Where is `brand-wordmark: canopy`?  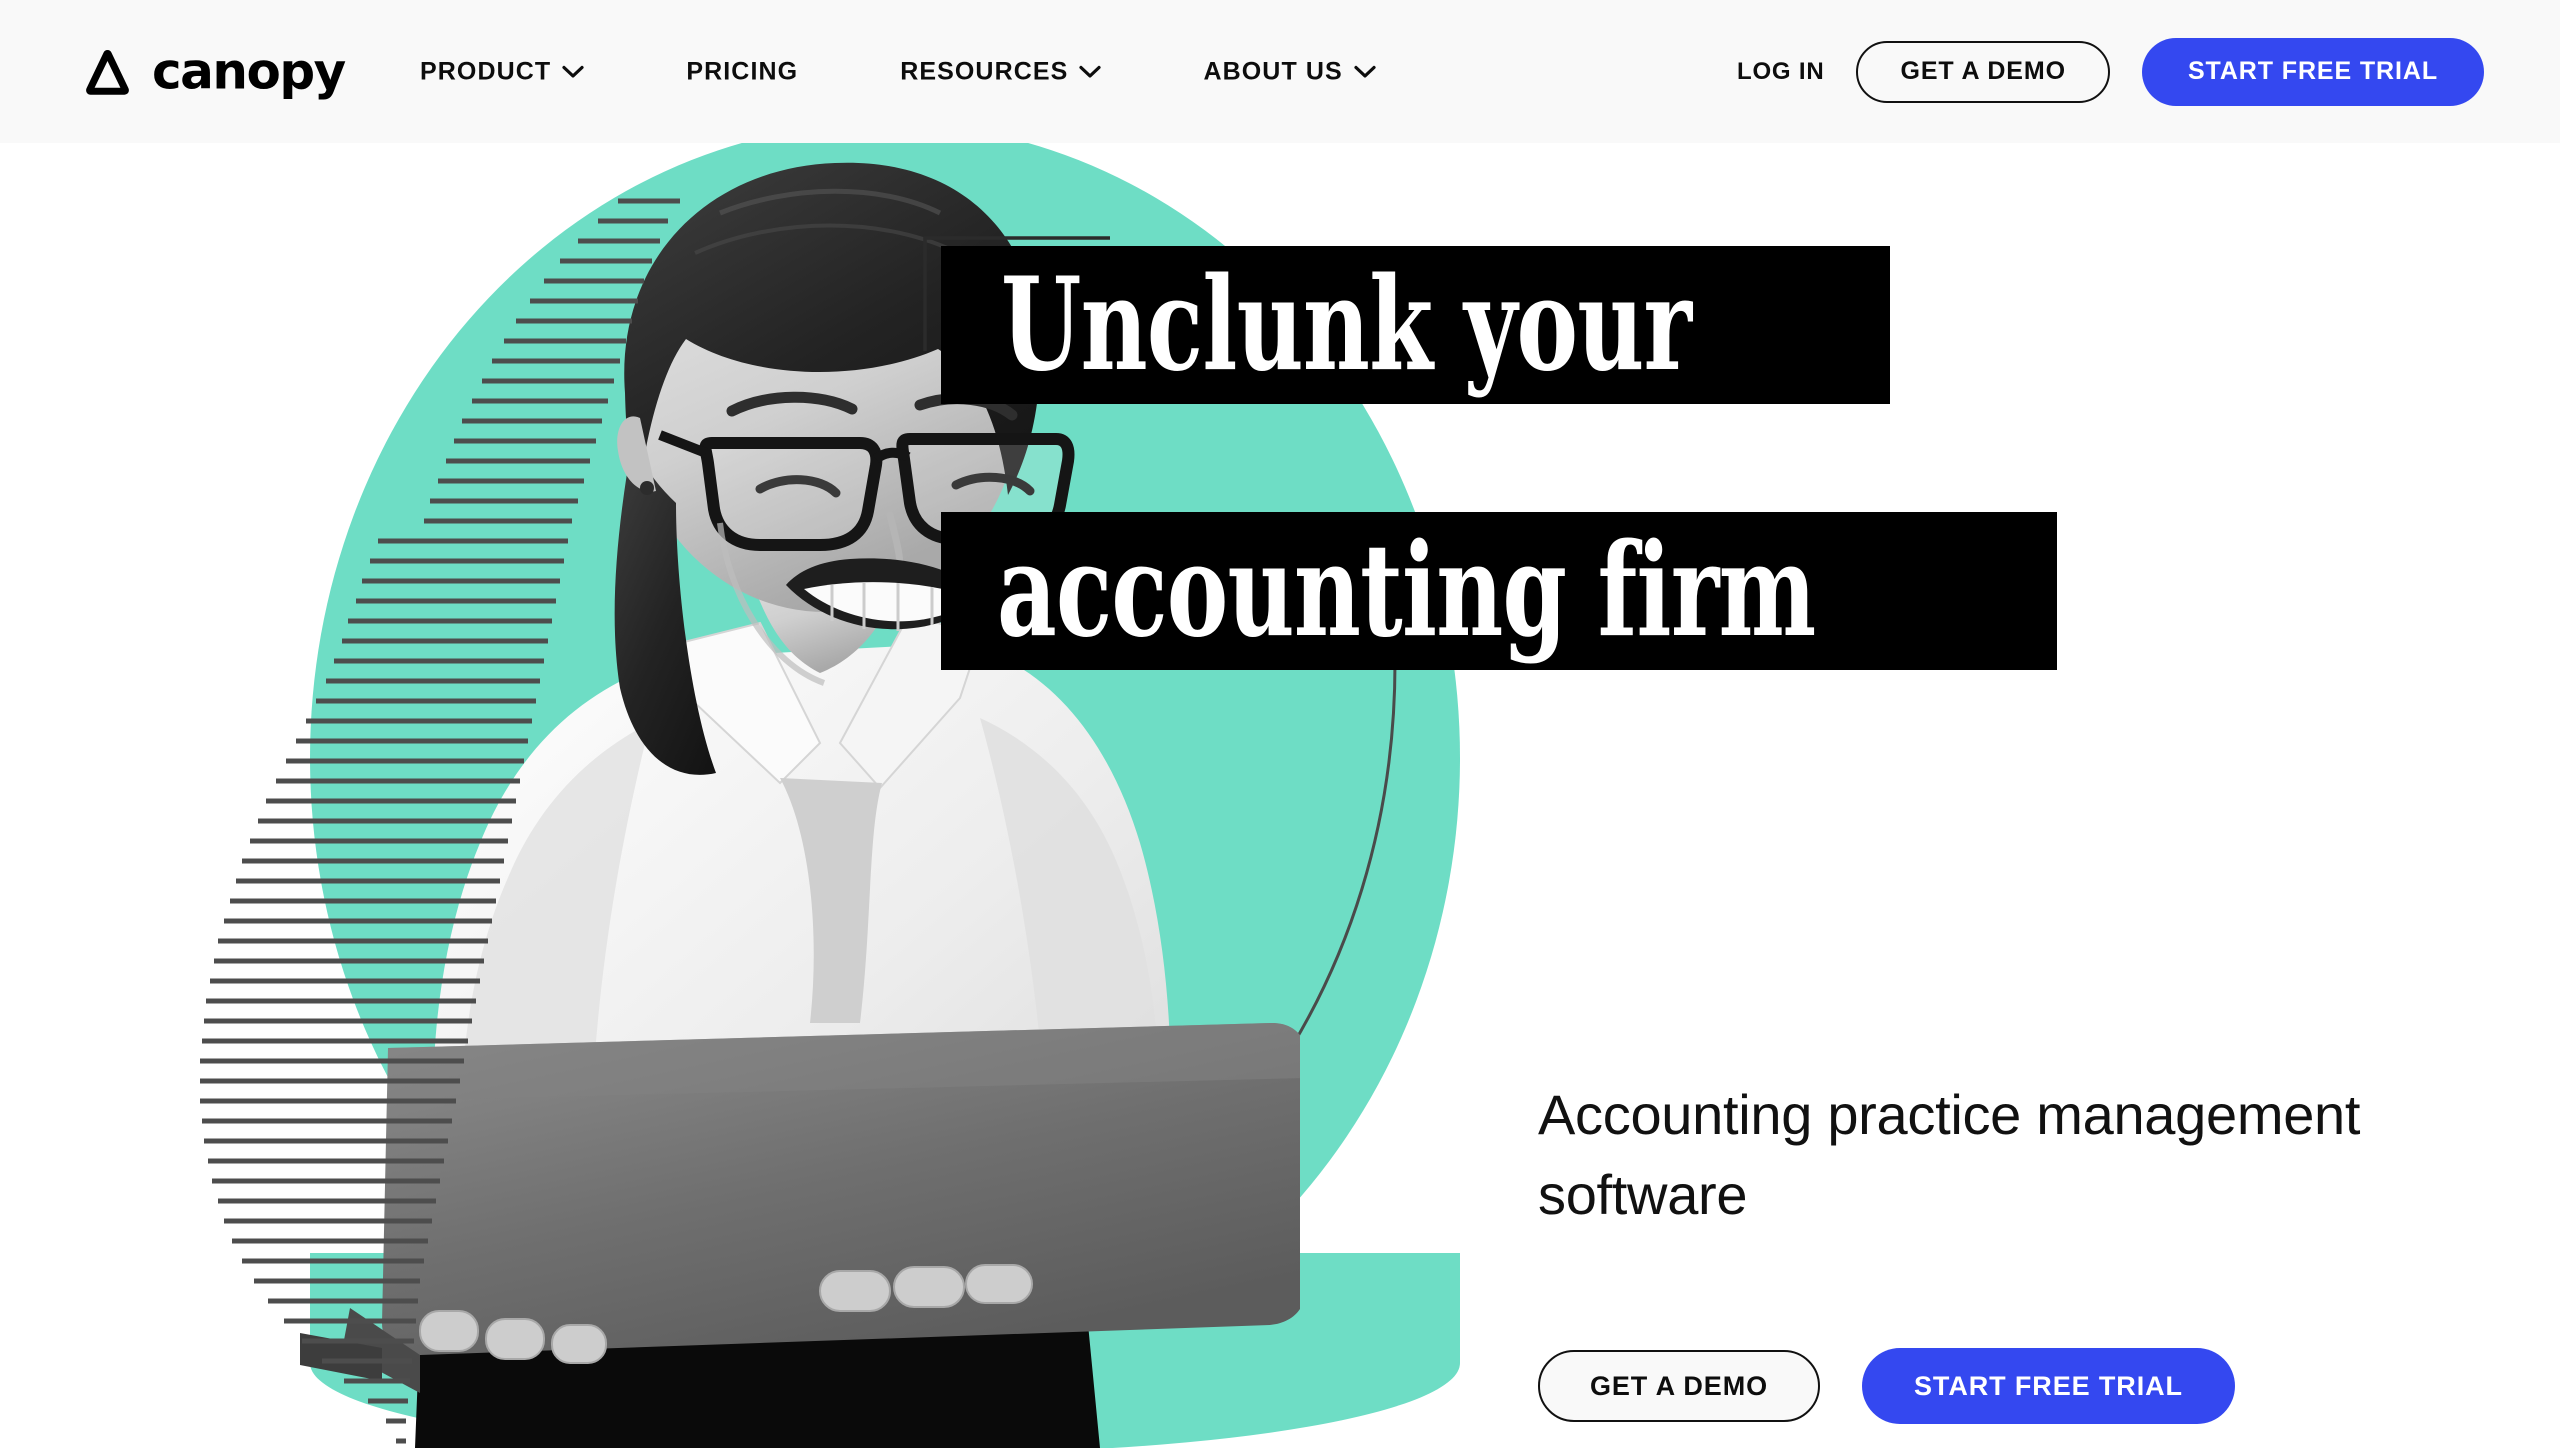
brand-wordmark: canopy is located at coordinates (249, 71).